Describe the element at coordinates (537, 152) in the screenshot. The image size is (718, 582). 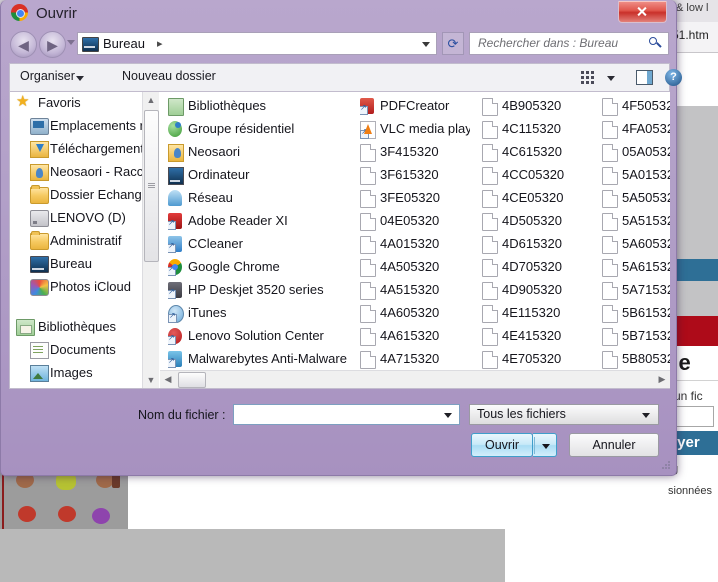
I see `file-list-item: 4C615320` at that location.